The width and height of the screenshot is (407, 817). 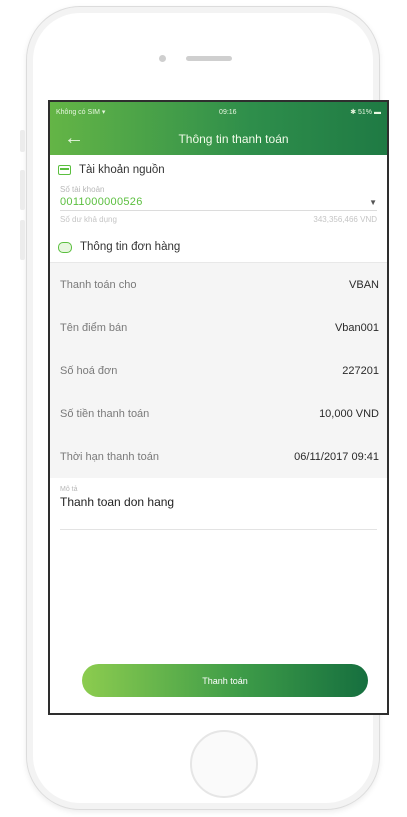 I want to click on account-number-label: Số tài khoản, so click(x=82, y=189).